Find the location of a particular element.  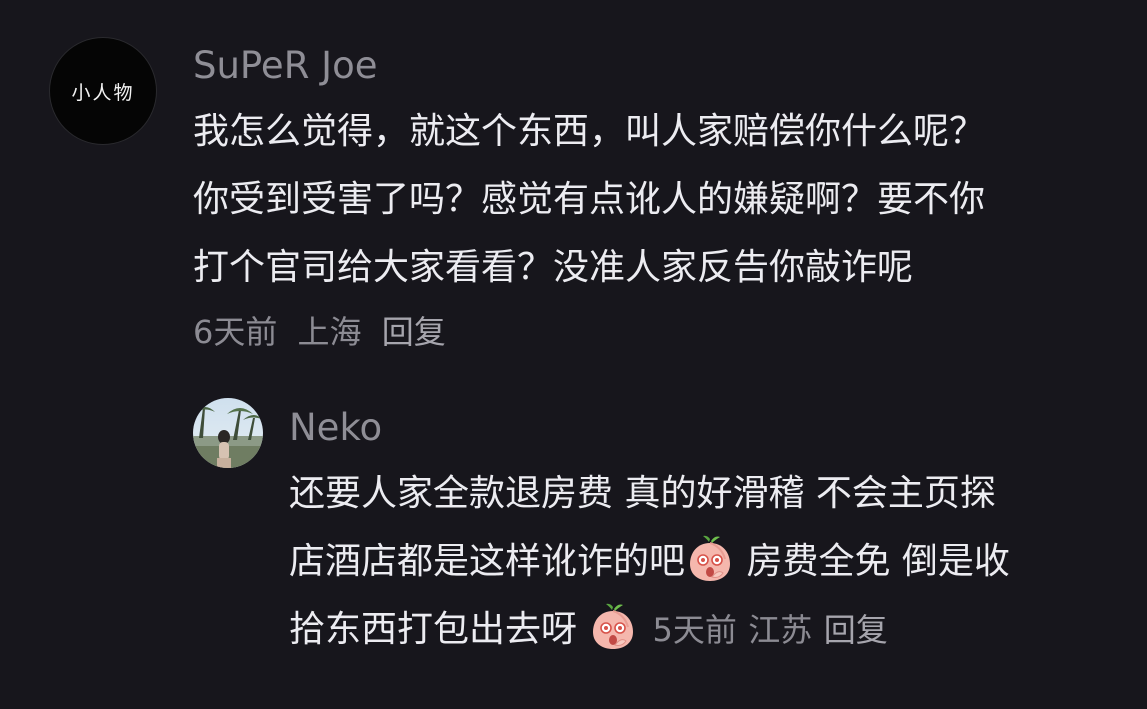

avatar-text: 小人物 is located at coordinates (103, 92).